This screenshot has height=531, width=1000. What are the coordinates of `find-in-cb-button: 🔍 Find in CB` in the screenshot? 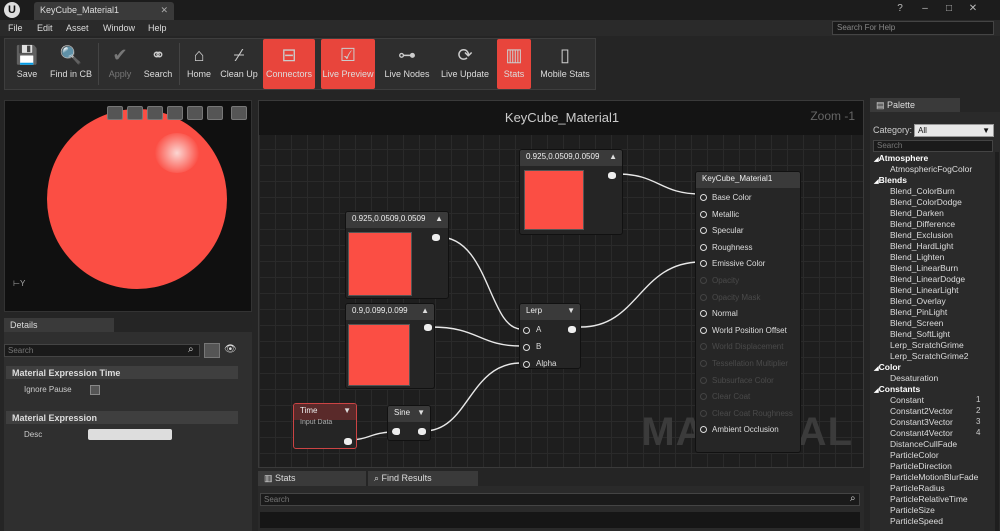 It's located at (71, 64).